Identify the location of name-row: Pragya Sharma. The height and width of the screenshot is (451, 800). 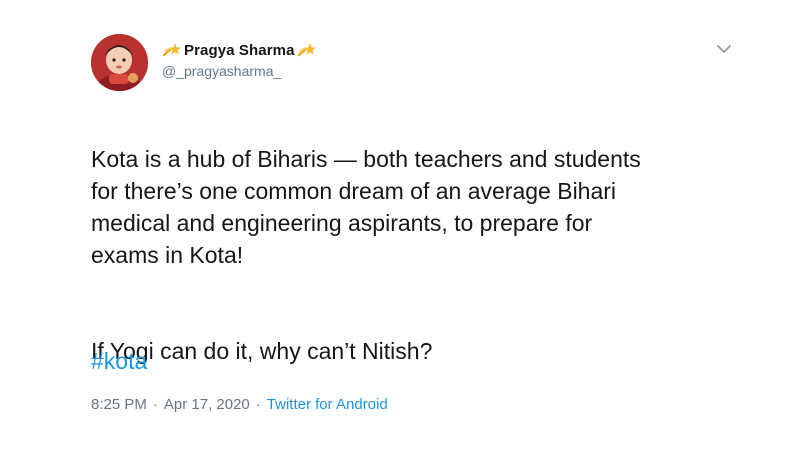
(239, 50).